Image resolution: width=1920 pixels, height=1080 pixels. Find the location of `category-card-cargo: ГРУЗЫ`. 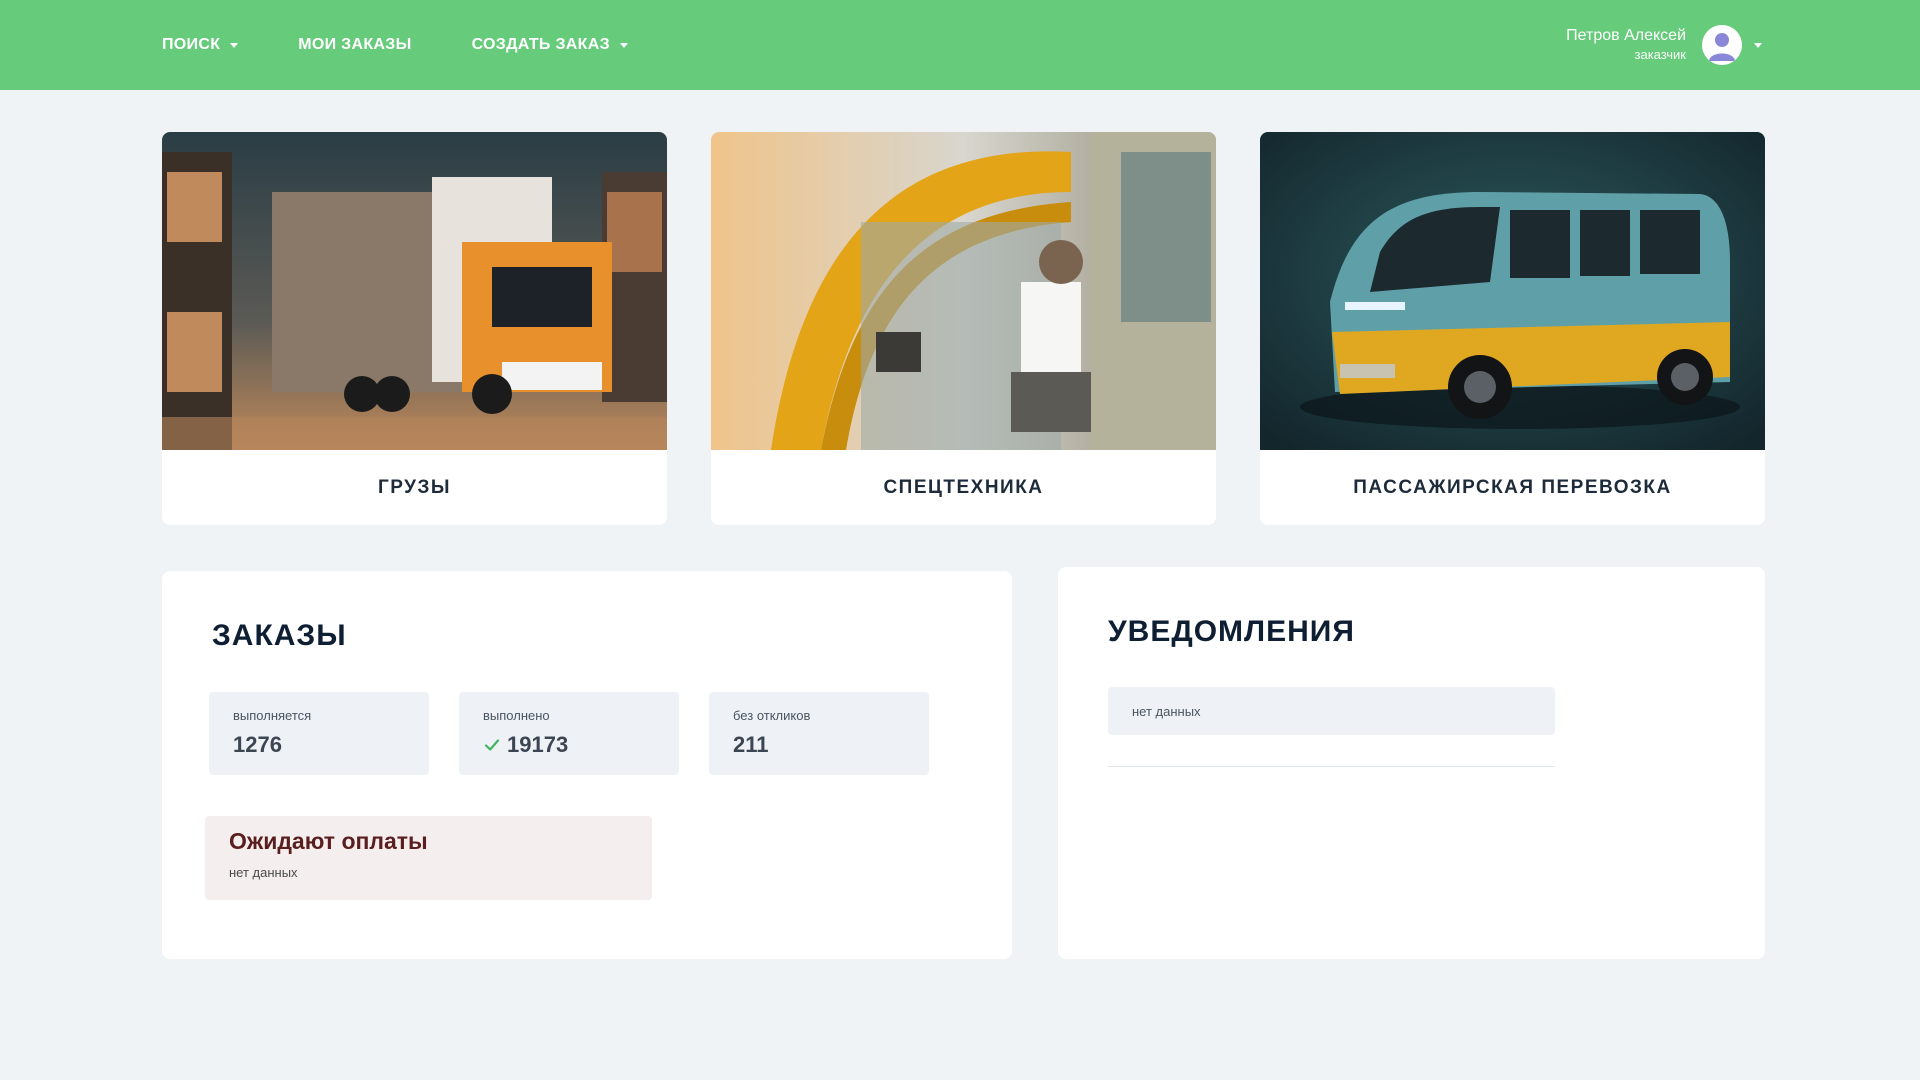

category-card-cargo: ГРУЗЫ is located at coordinates (414, 328).